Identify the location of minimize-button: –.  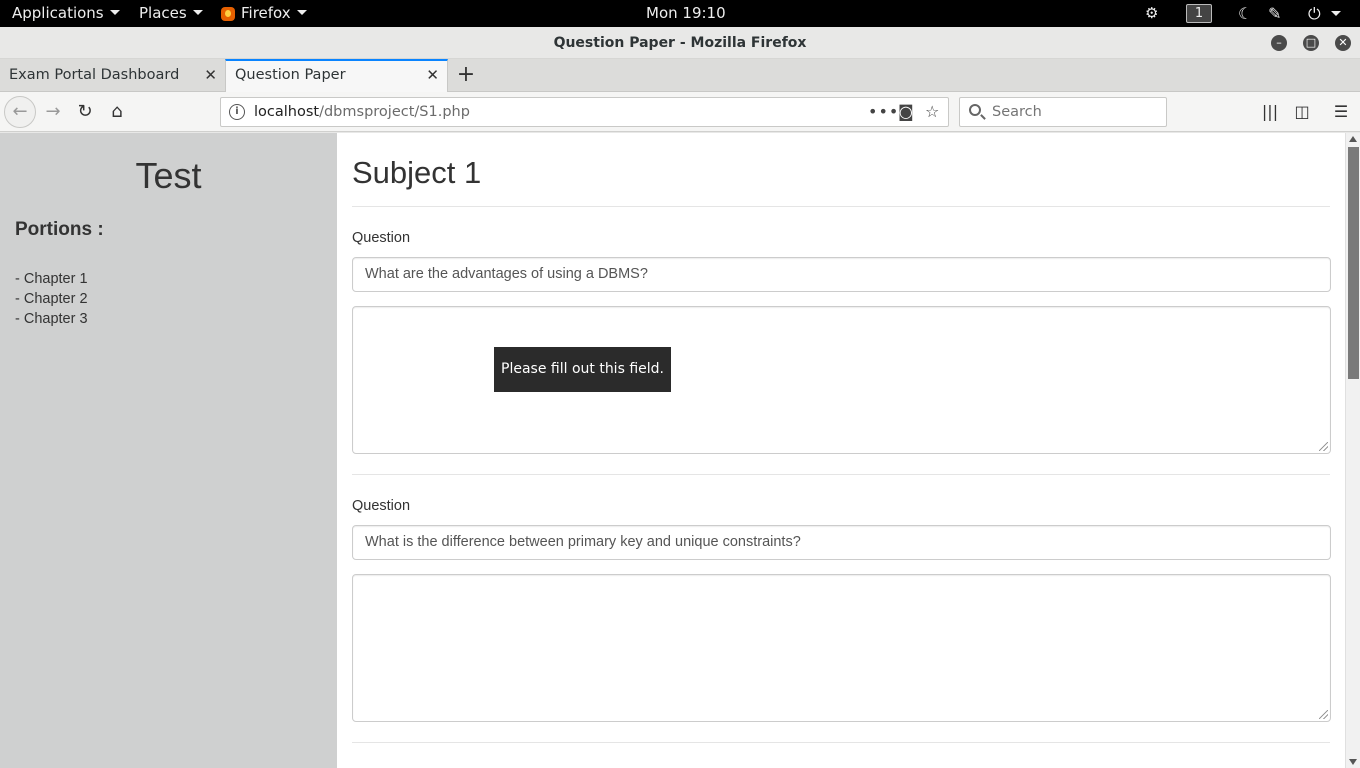
(1279, 43).